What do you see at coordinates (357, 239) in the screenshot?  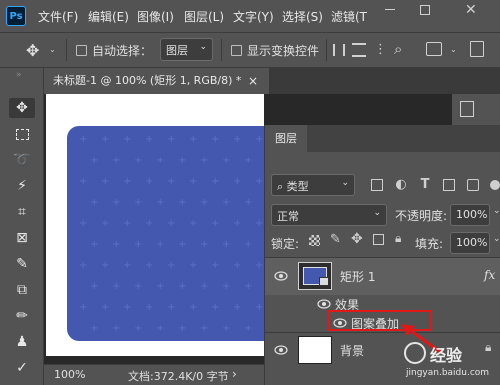 I see `lock-position-icon: ✥` at bounding box center [357, 239].